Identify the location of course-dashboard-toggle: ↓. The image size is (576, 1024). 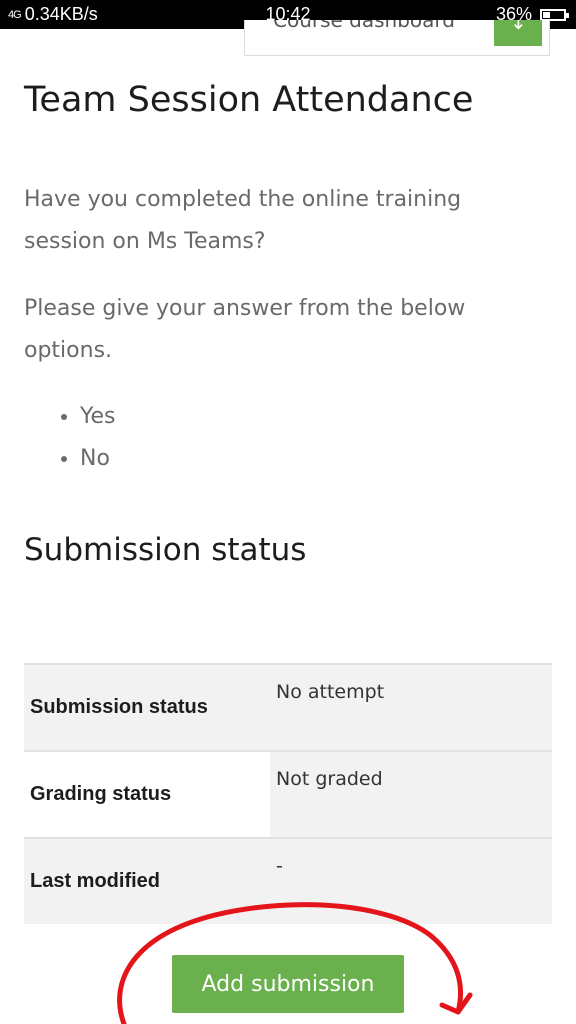
(518, 33).